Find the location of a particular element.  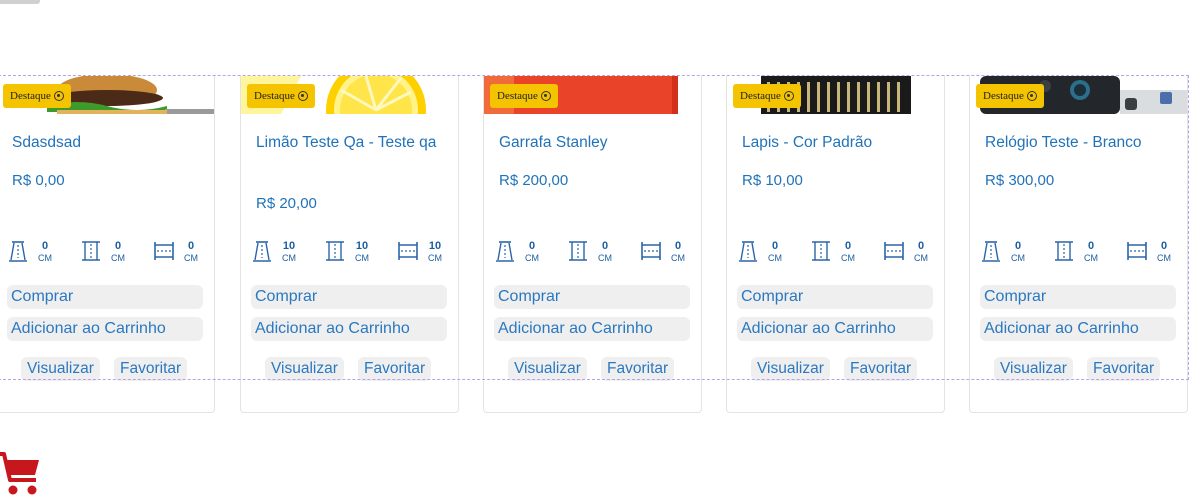

product-price: R$ 200,00 is located at coordinates (534, 180).